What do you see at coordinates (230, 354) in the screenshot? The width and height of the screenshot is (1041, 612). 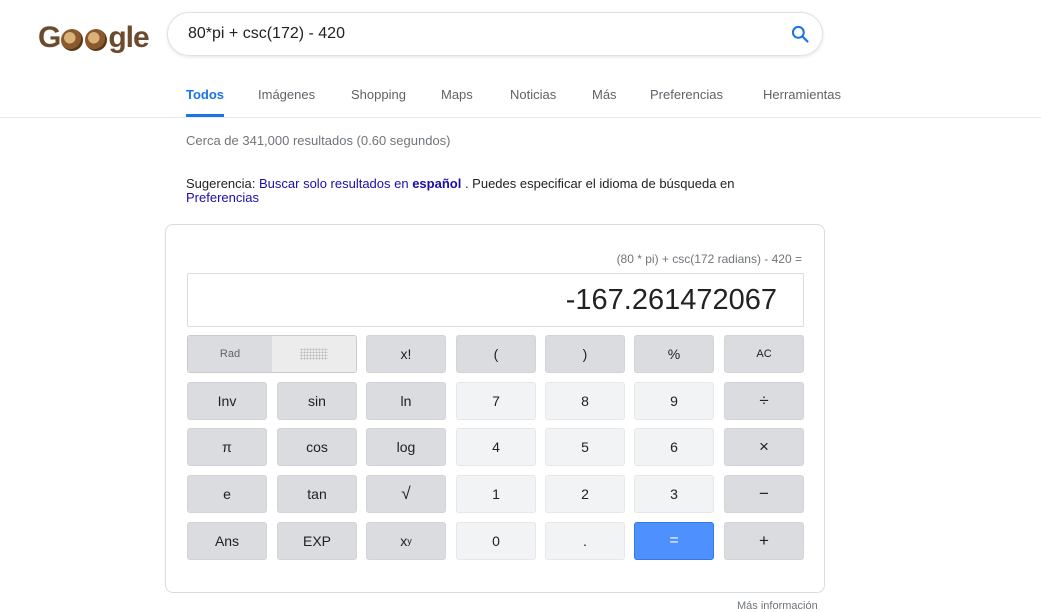 I see `rad-mode-button: Rad` at bounding box center [230, 354].